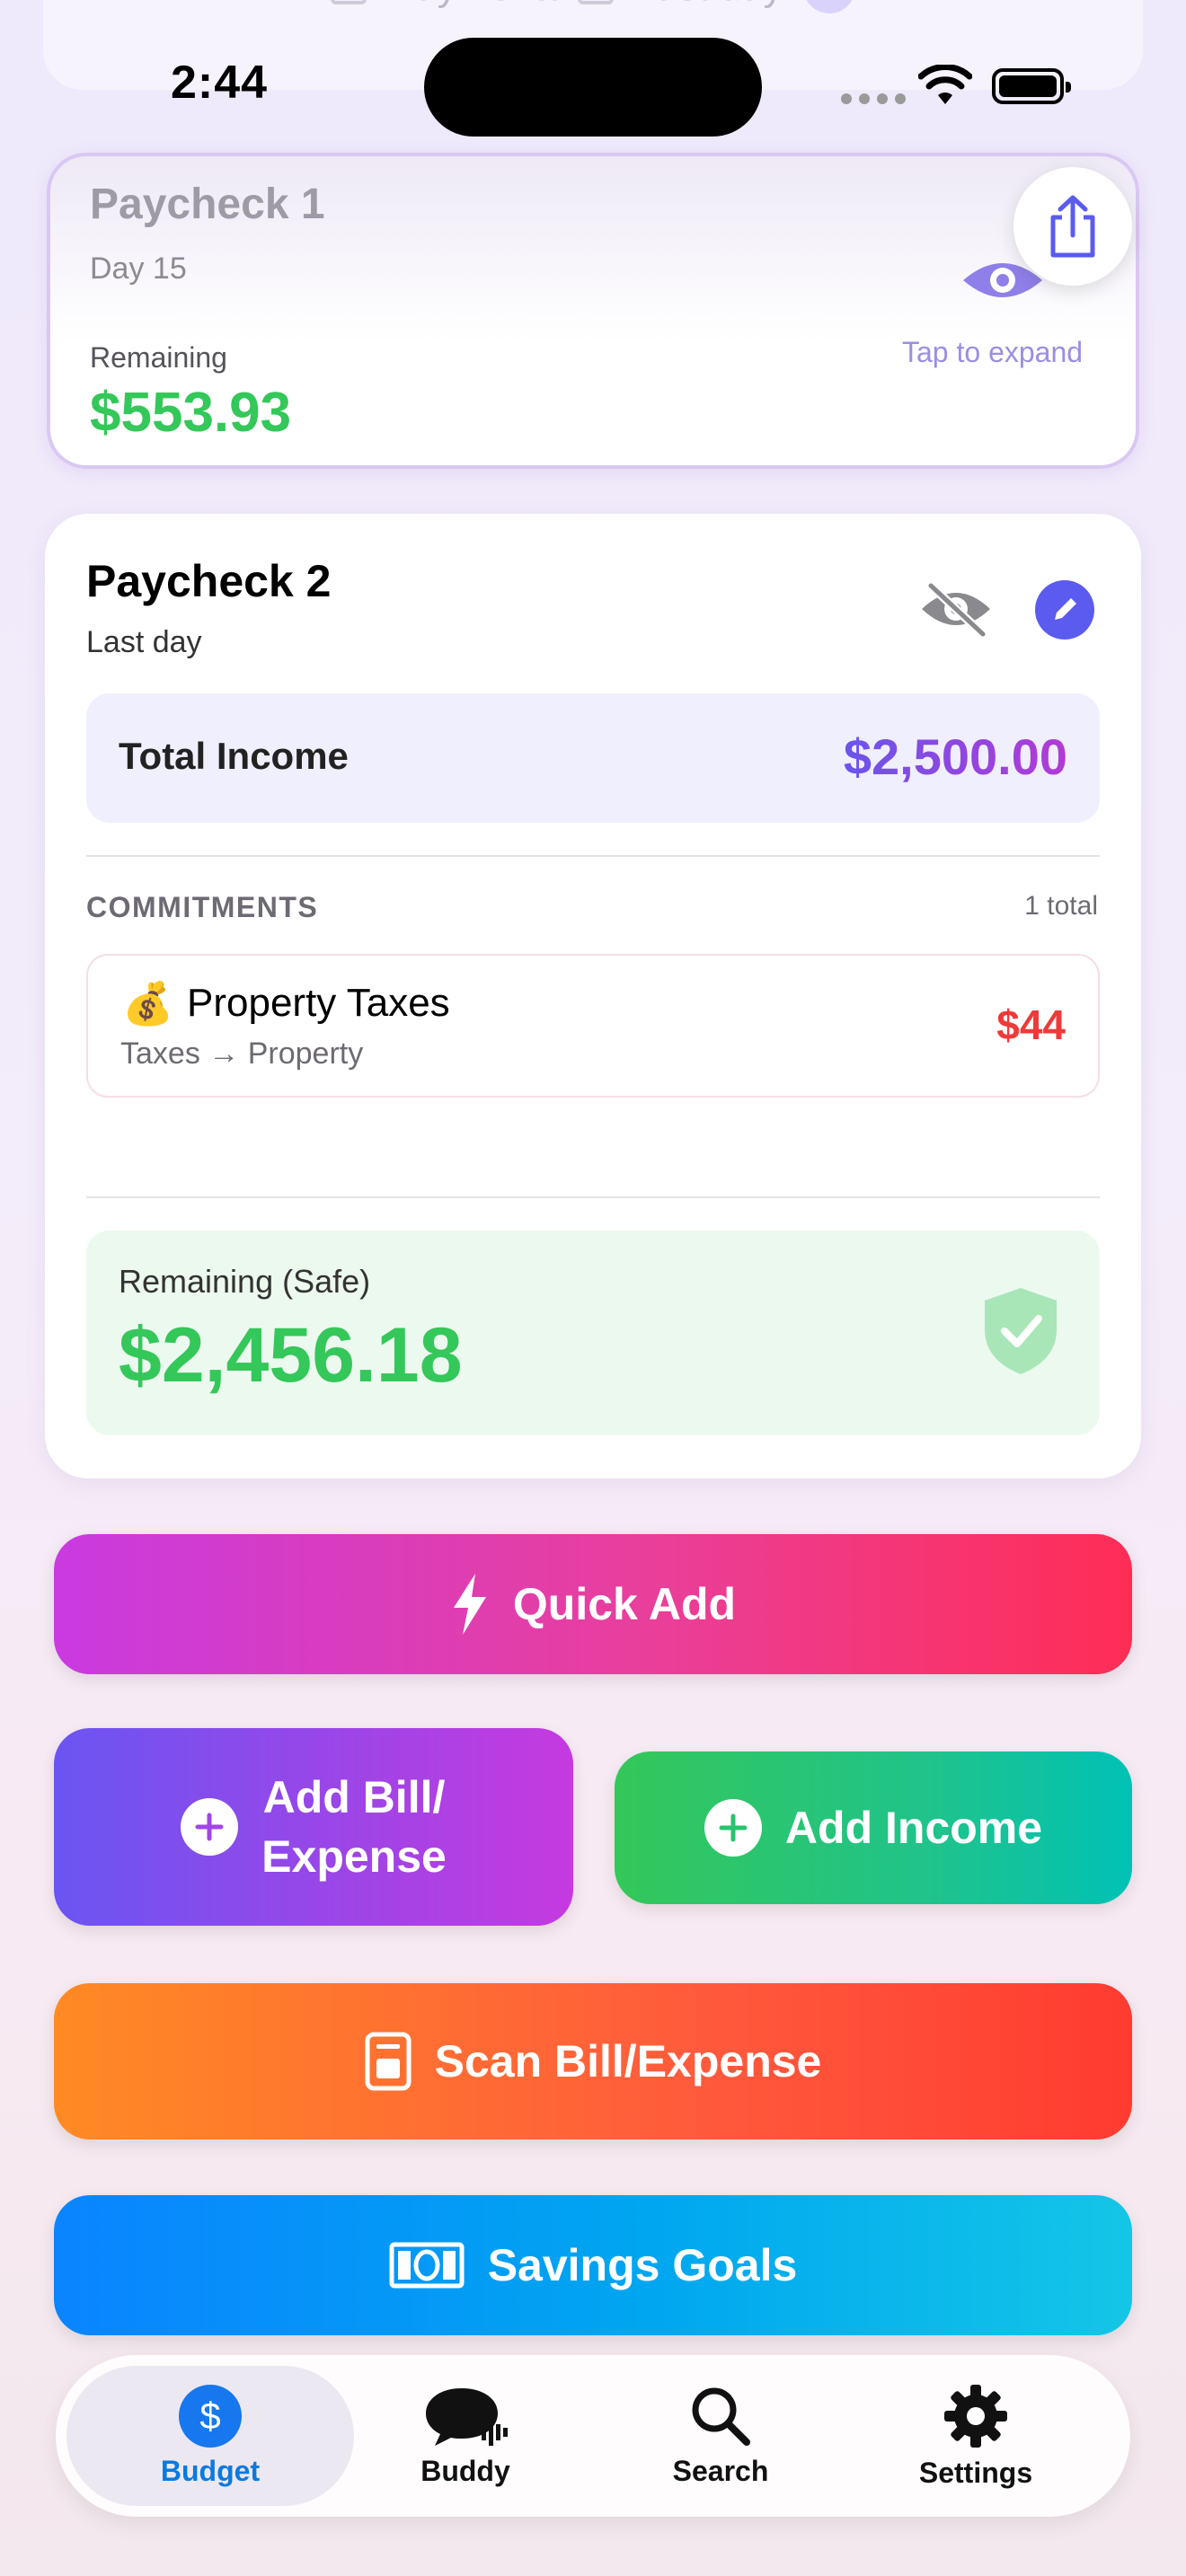 The width and height of the screenshot is (1186, 2576). Describe the element at coordinates (388, 2061) in the screenshot. I see `document-scan-icon` at that location.